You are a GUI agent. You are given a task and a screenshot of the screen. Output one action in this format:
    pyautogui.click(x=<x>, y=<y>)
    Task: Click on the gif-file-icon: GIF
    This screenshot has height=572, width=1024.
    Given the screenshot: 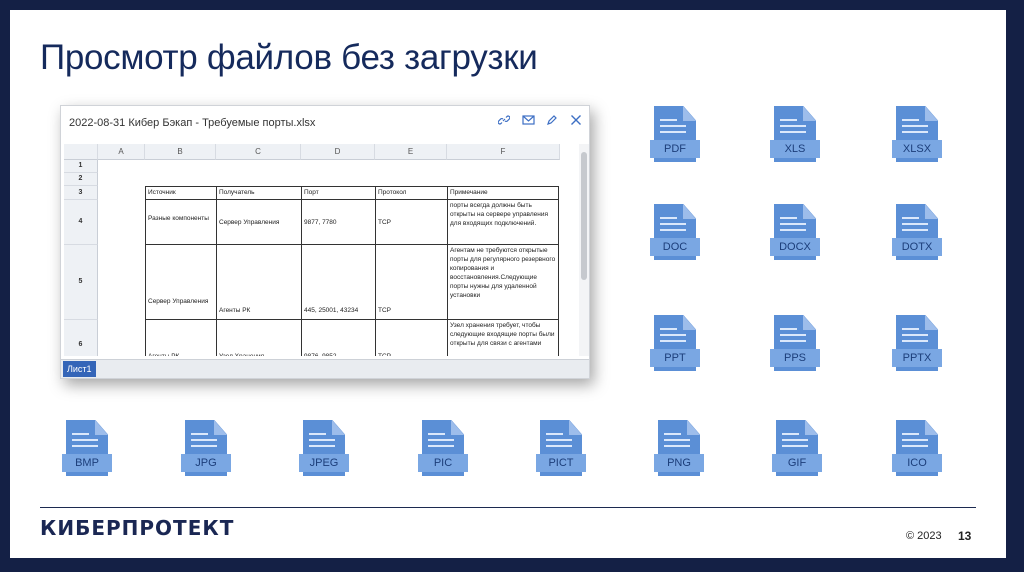 What is the action you would take?
    pyautogui.click(x=797, y=452)
    